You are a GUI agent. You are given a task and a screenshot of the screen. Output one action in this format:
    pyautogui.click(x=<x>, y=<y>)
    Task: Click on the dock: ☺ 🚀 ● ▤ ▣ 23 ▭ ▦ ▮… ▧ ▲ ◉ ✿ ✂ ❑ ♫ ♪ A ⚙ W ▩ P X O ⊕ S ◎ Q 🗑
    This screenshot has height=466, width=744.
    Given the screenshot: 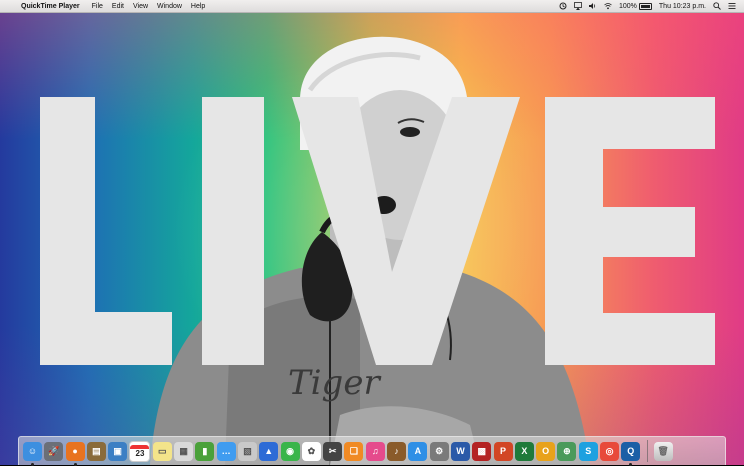 What is the action you would take?
    pyautogui.click(x=372, y=451)
    